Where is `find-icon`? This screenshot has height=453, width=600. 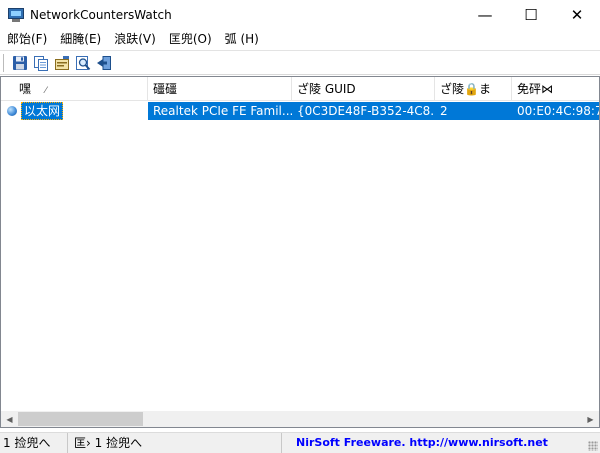
find-icon is located at coordinates (83, 62).